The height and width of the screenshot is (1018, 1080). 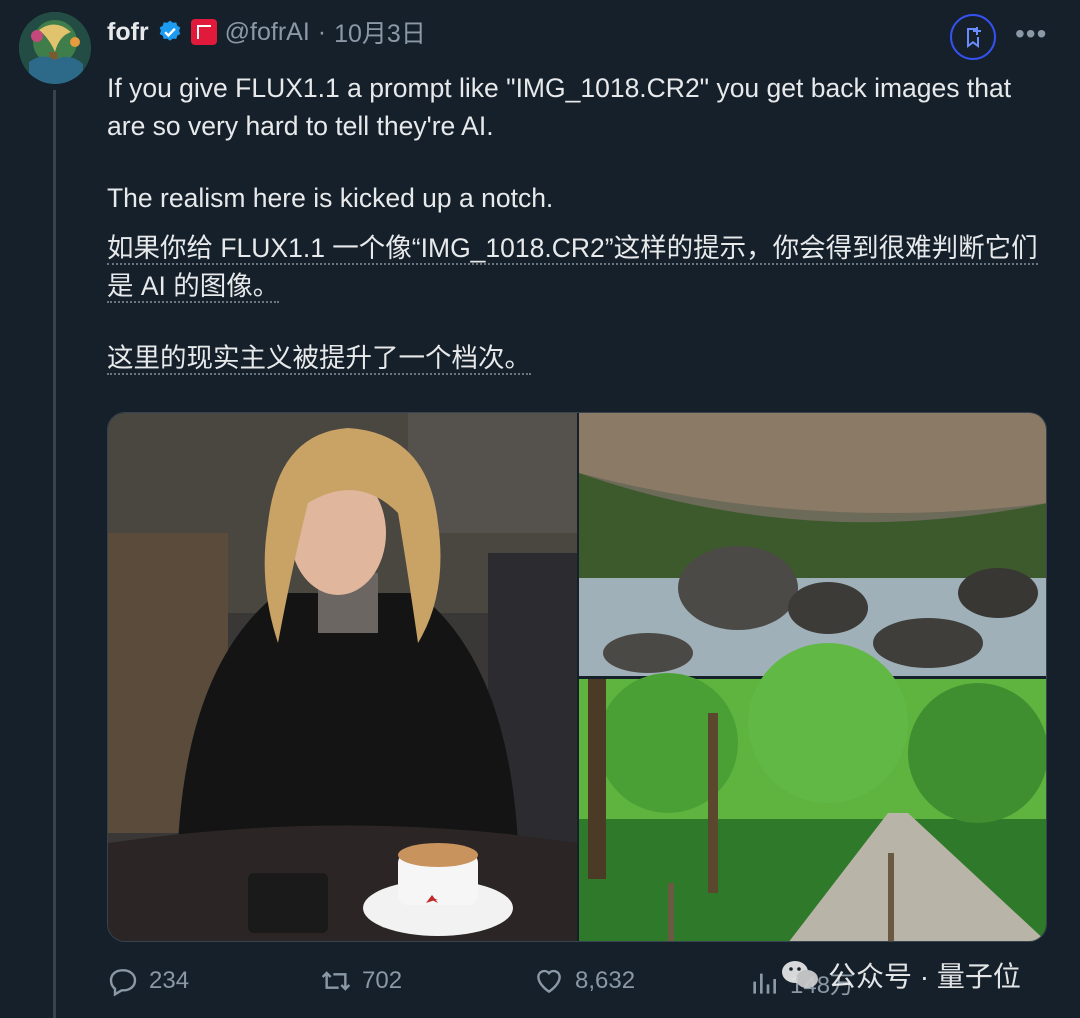 I want to click on tweet-date: 10月3日, so click(x=380, y=32).